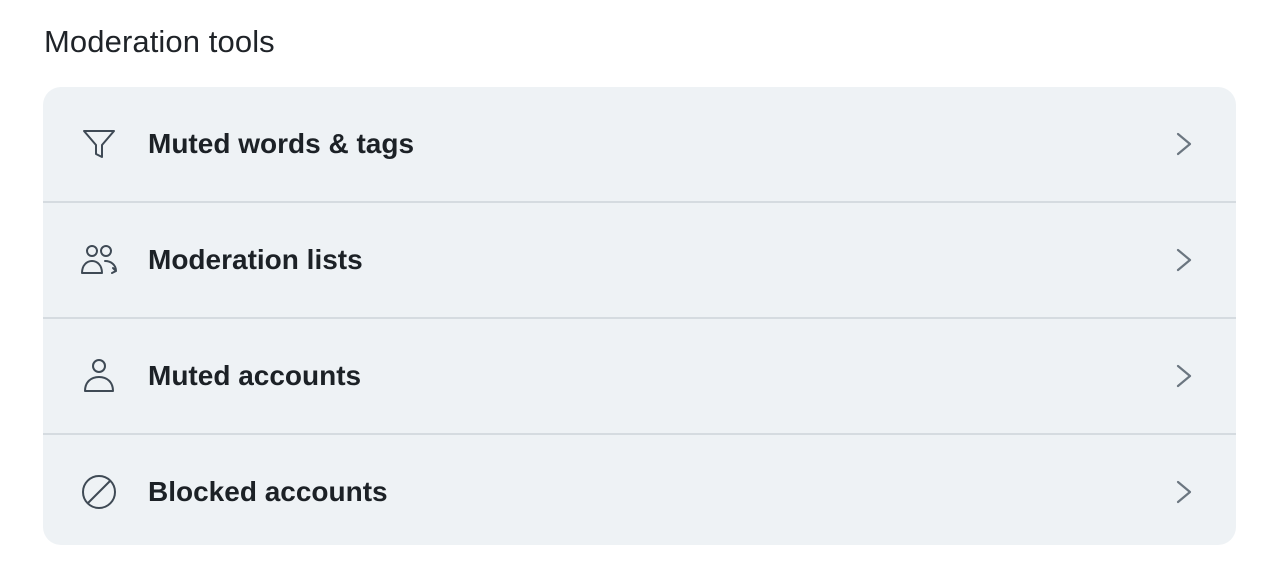 The width and height of the screenshot is (1280, 579). I want to click on person-icon, so click(99, 376).